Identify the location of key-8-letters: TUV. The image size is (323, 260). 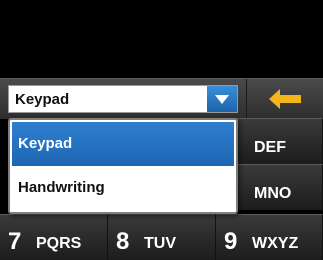
(160, 243).